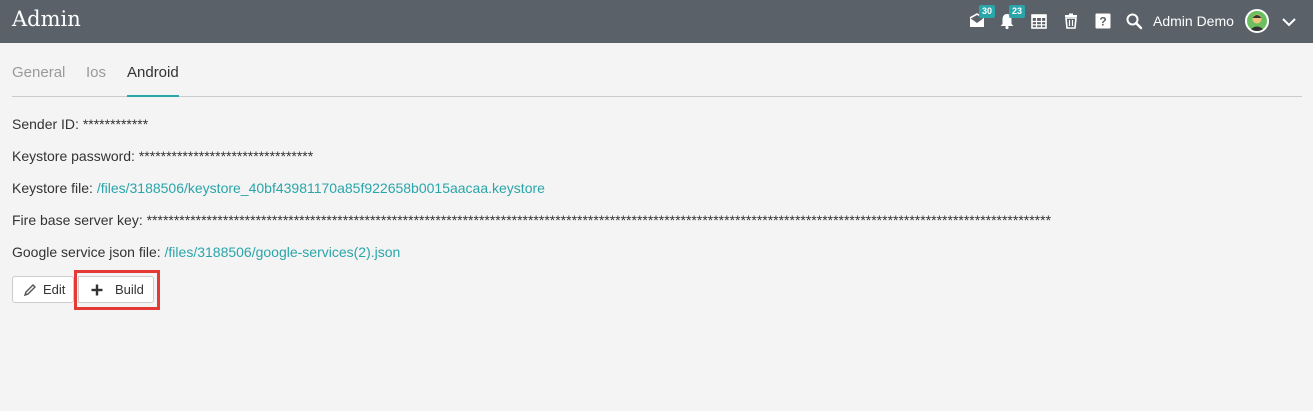 The height and width of the screenshot is (411, 1313). What do you see at coordinates (153, 80) in the screenshot?
I see `tab-android: Android` at bounding box center [153, 80].